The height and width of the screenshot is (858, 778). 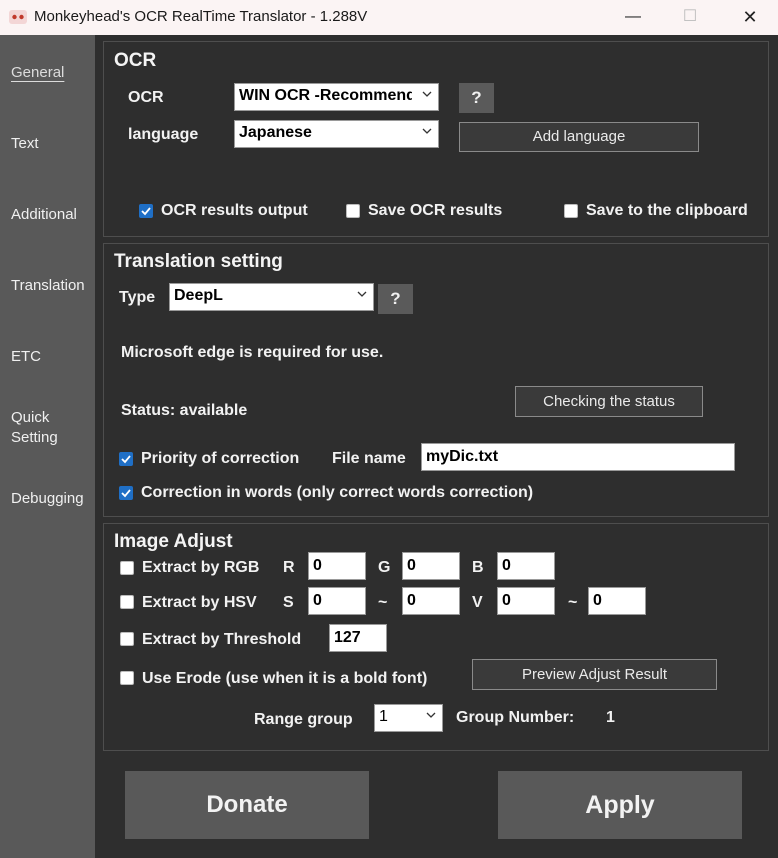 I want to click on extract-rgb-checkbox, so click(x=127, y=568).